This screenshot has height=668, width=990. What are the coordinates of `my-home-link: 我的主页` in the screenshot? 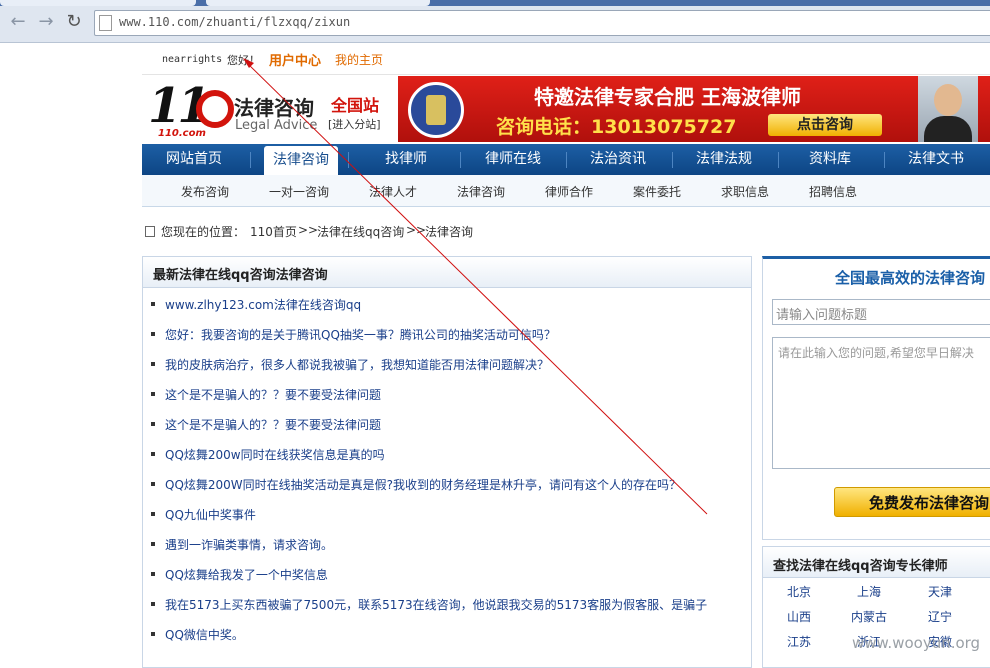 It's located at (359, 59).